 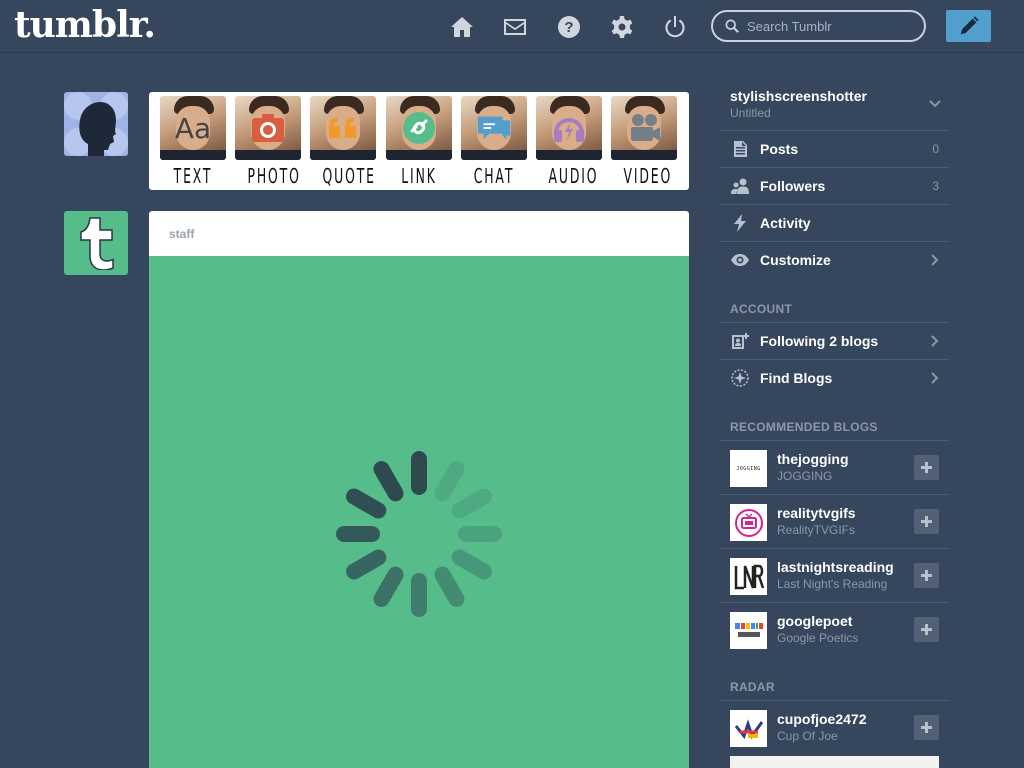 I want to click on radar-post-preview, so click(x=834, y=762).